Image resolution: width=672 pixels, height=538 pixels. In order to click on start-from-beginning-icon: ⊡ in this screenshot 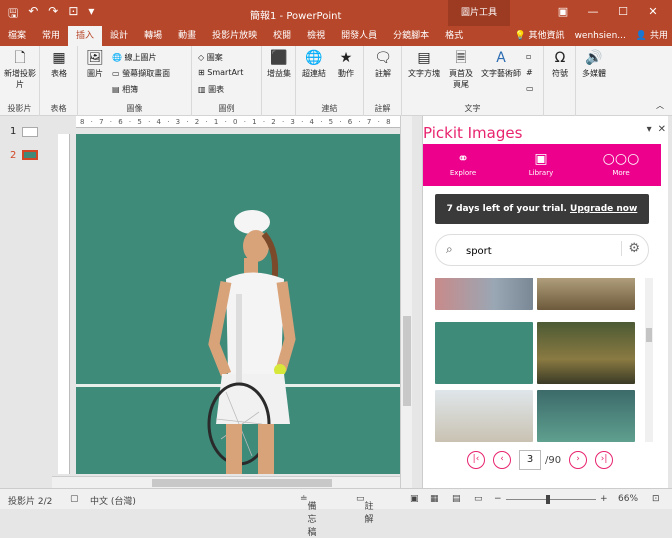, I will do `click(73, 14)`.